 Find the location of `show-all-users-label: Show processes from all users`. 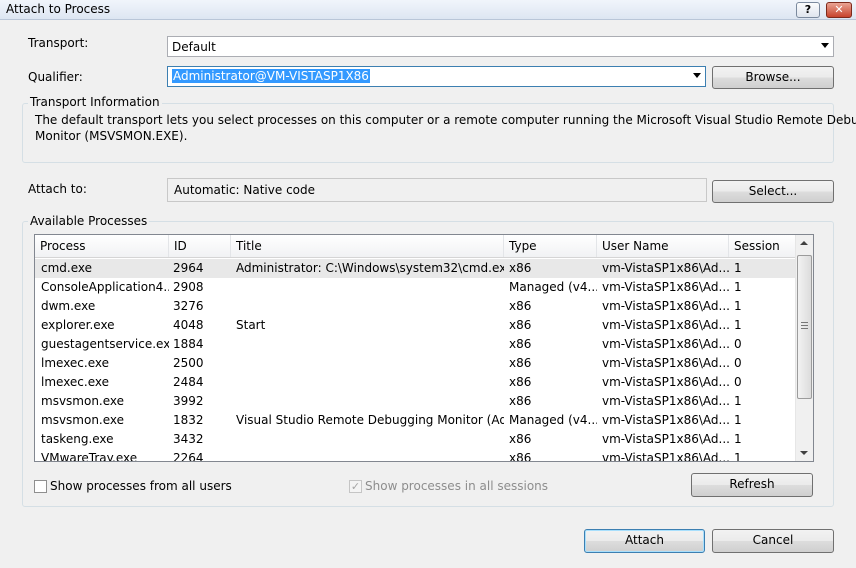

show-all-users-label: Show processes from all users is located at coordinates (141, 486).